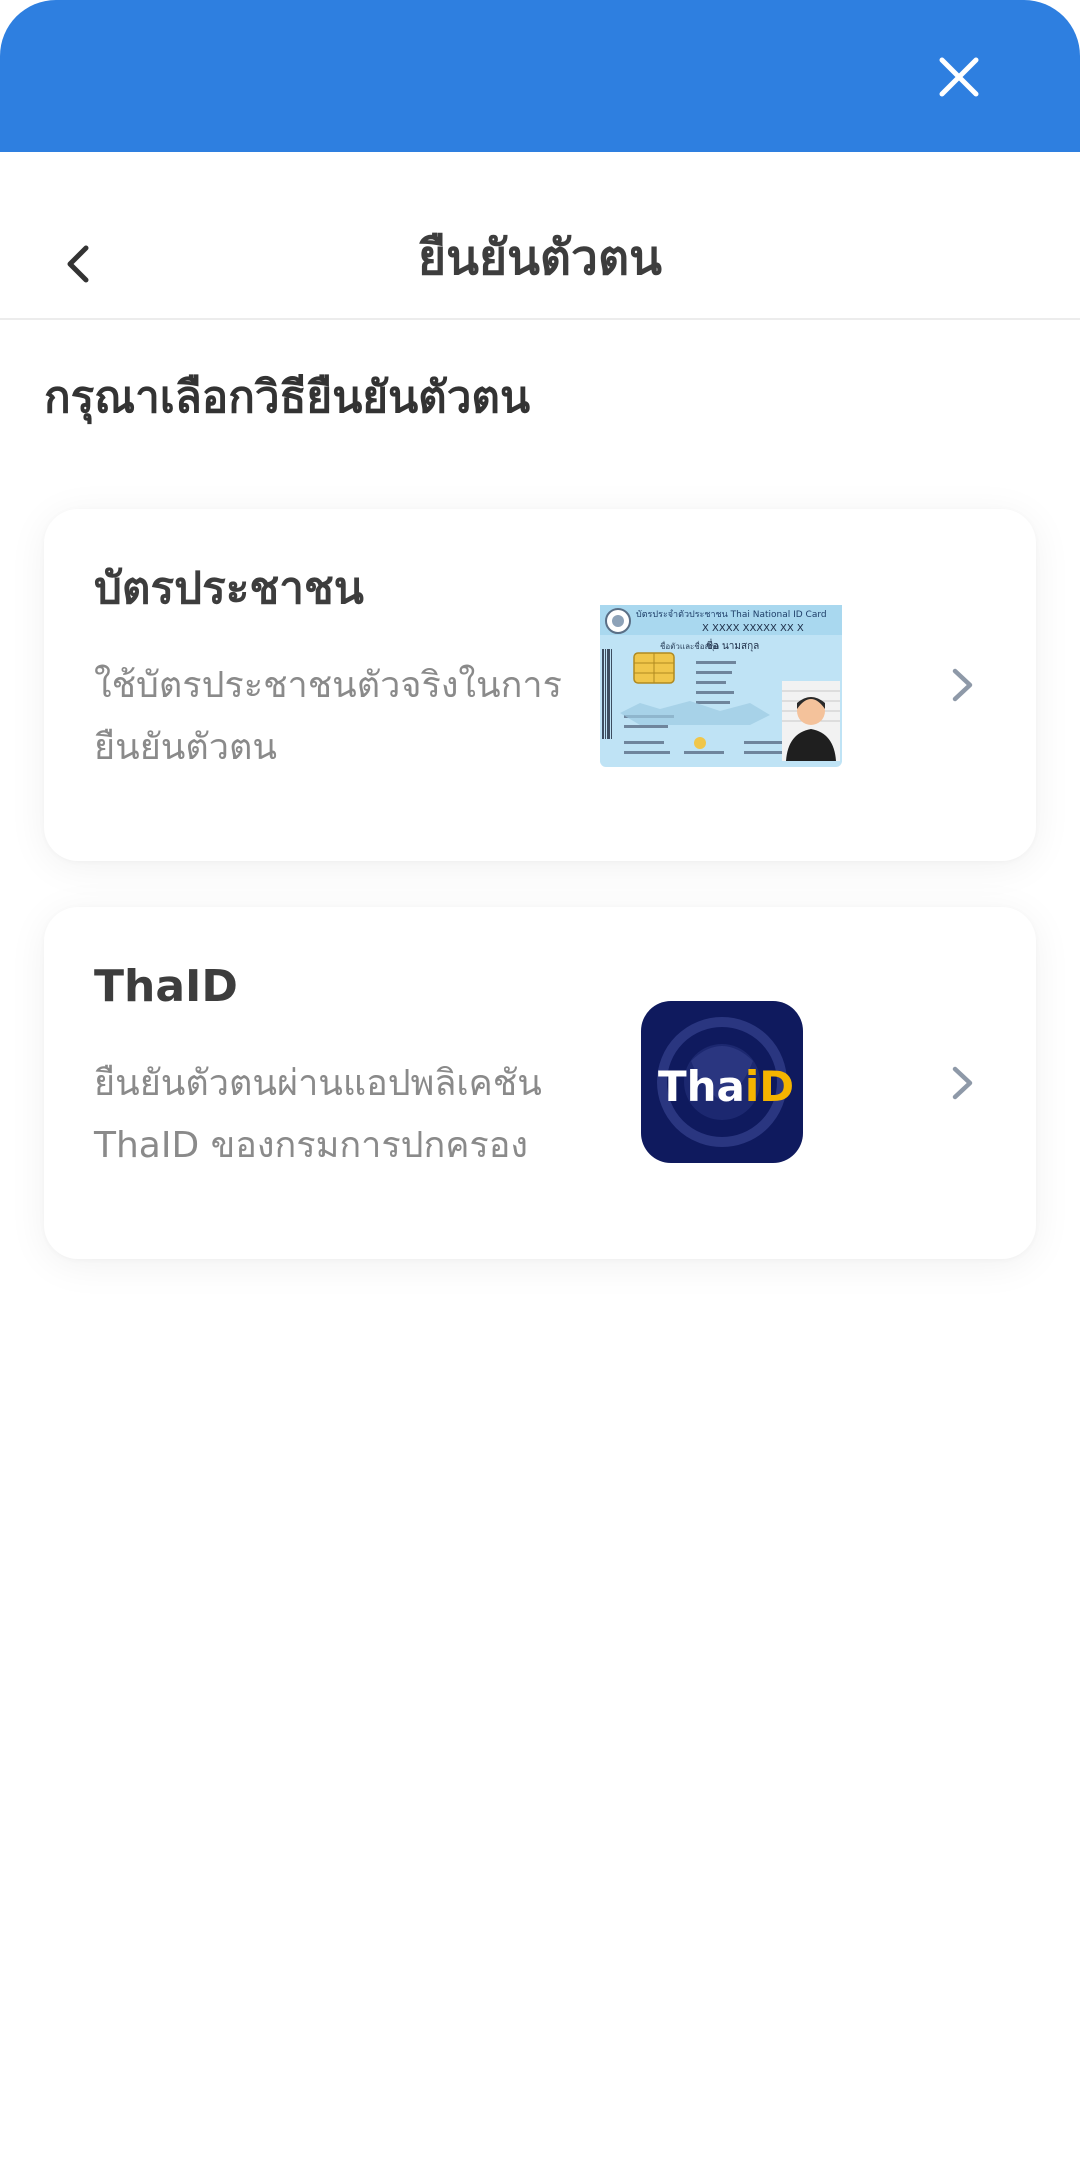 This screenshot has width=1080, height=2178. I want to click on thaid-logo-accent-text: iD, so click(769, 1086).